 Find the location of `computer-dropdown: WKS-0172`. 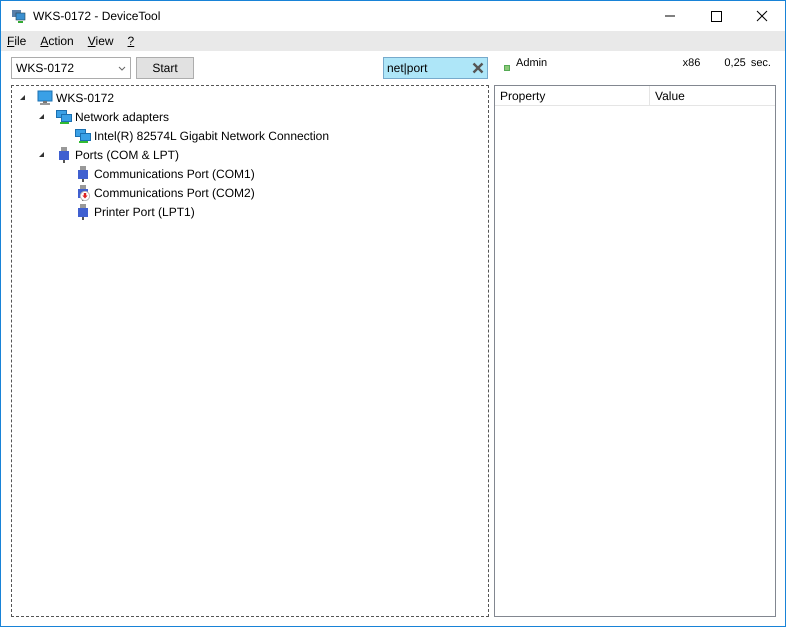

computer-dropdown: WKS-0172 is located at coordinates (71, 68).